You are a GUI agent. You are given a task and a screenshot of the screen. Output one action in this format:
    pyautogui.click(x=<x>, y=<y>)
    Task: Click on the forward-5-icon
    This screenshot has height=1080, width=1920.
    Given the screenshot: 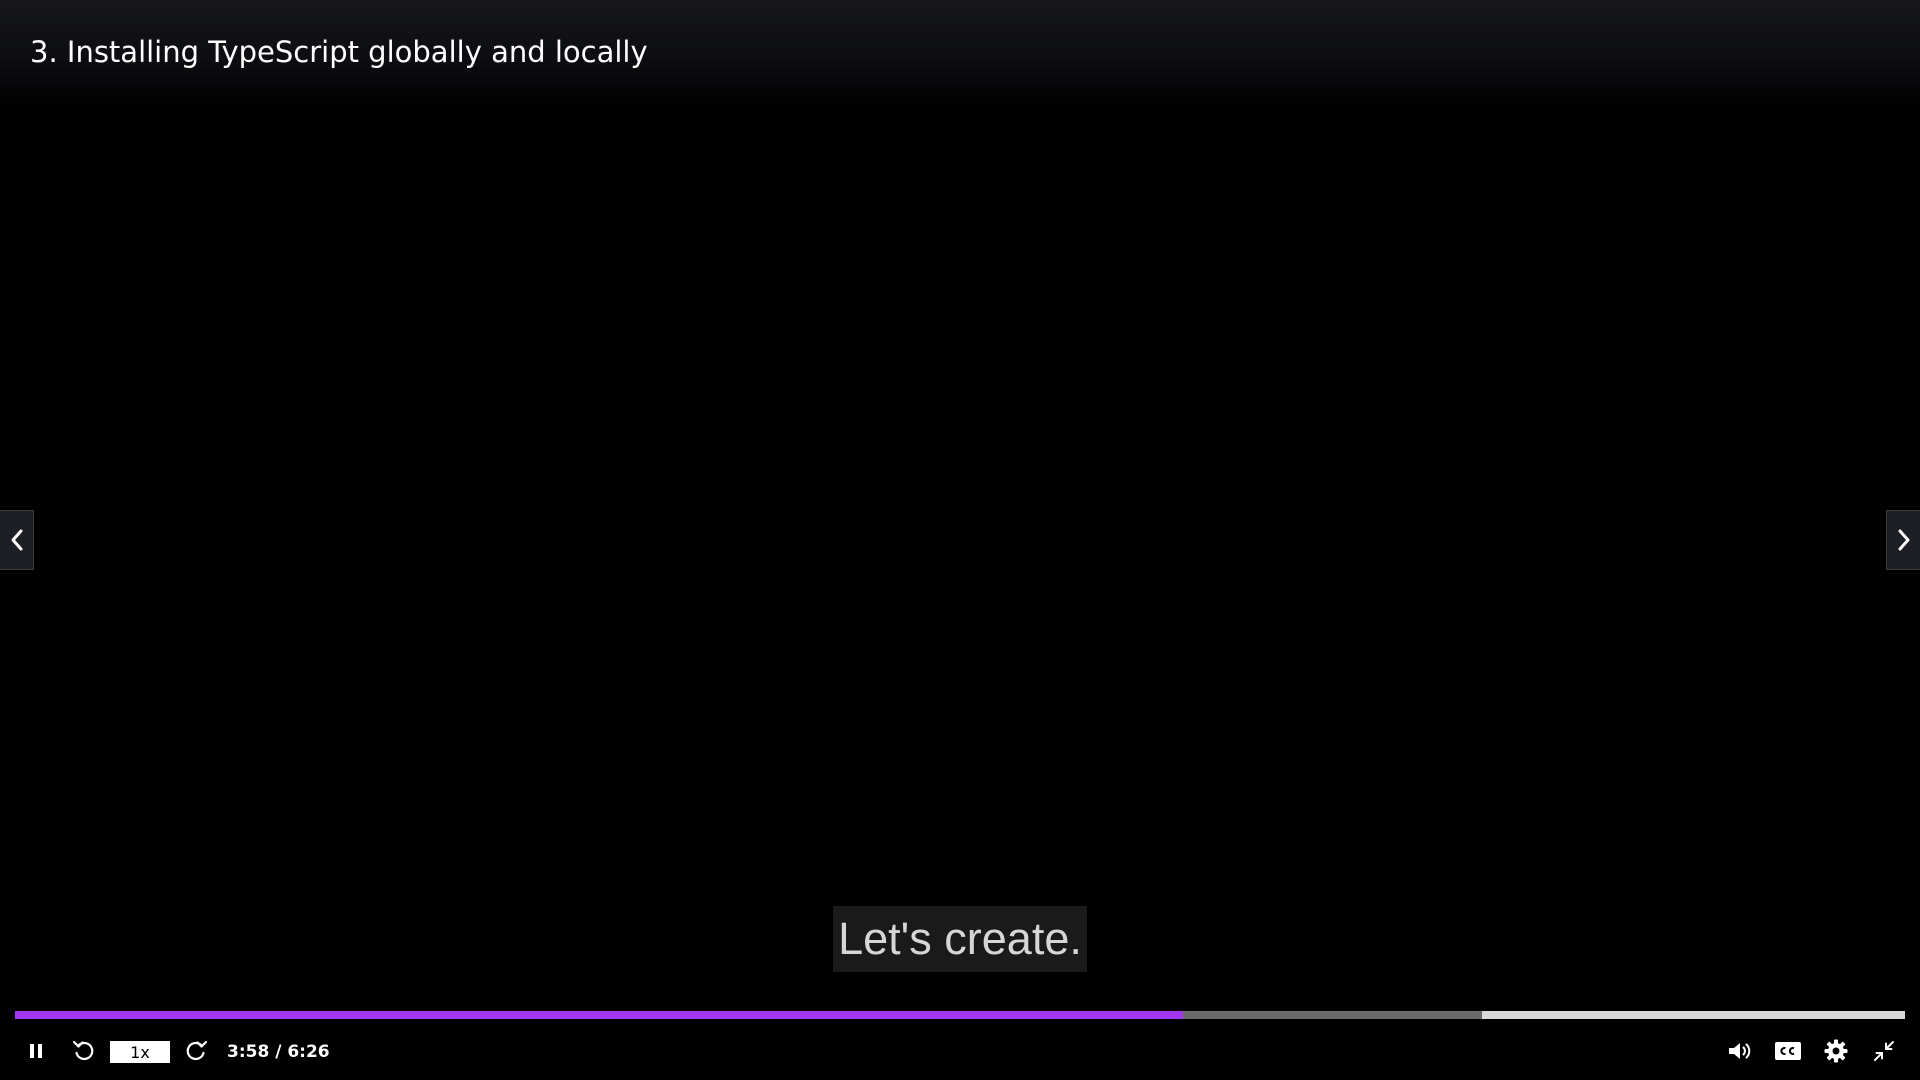 What is the action you would take?
    pyautogui.click(x=196, y=1051)
    